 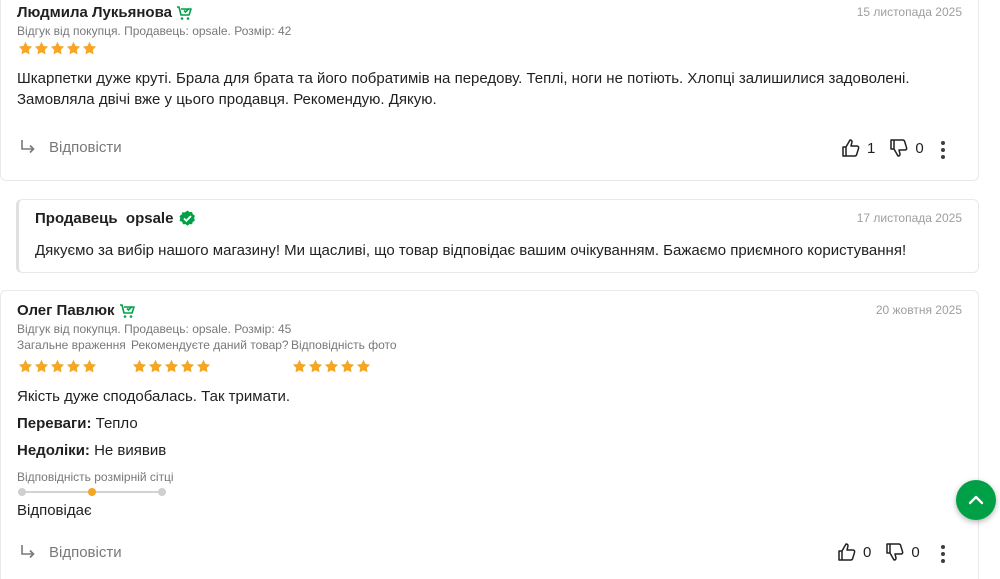 I want to click on criterion-label: Відповідність фото, so click(x=344, y=345).